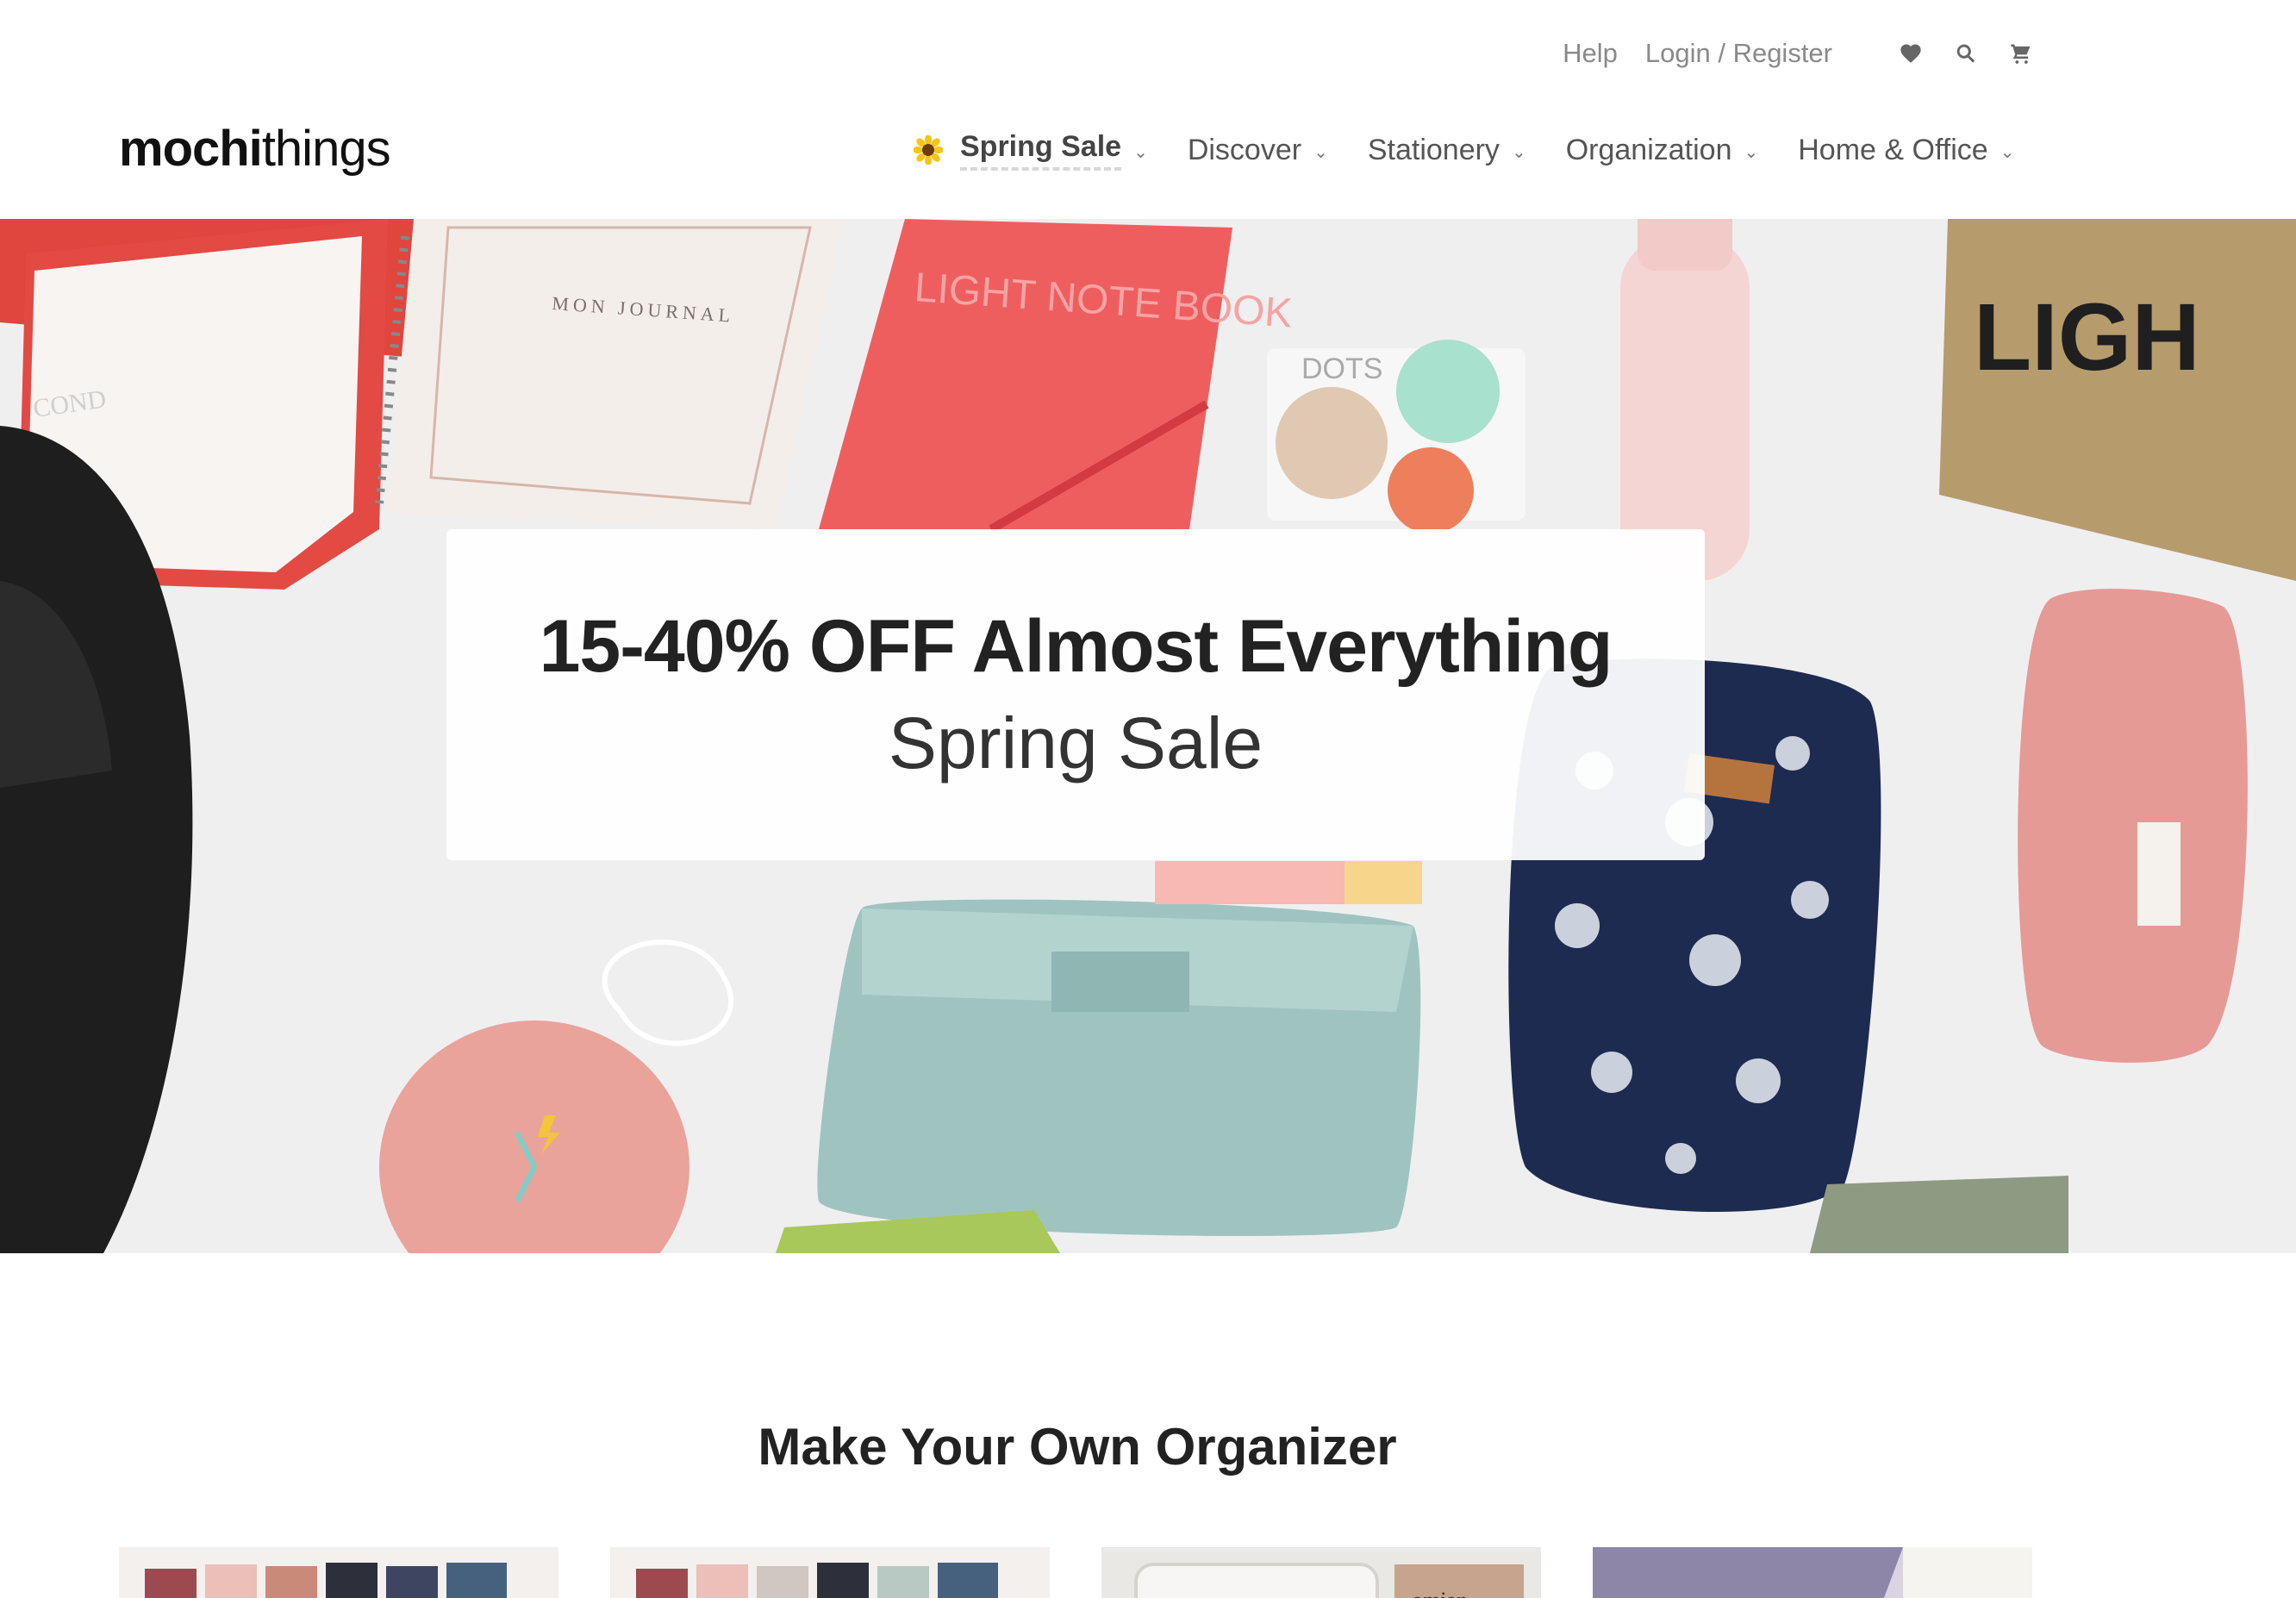 The image size is (2296, 1598). I want to click on hero-subtitle: Spring Sale, so click(1075, 743).